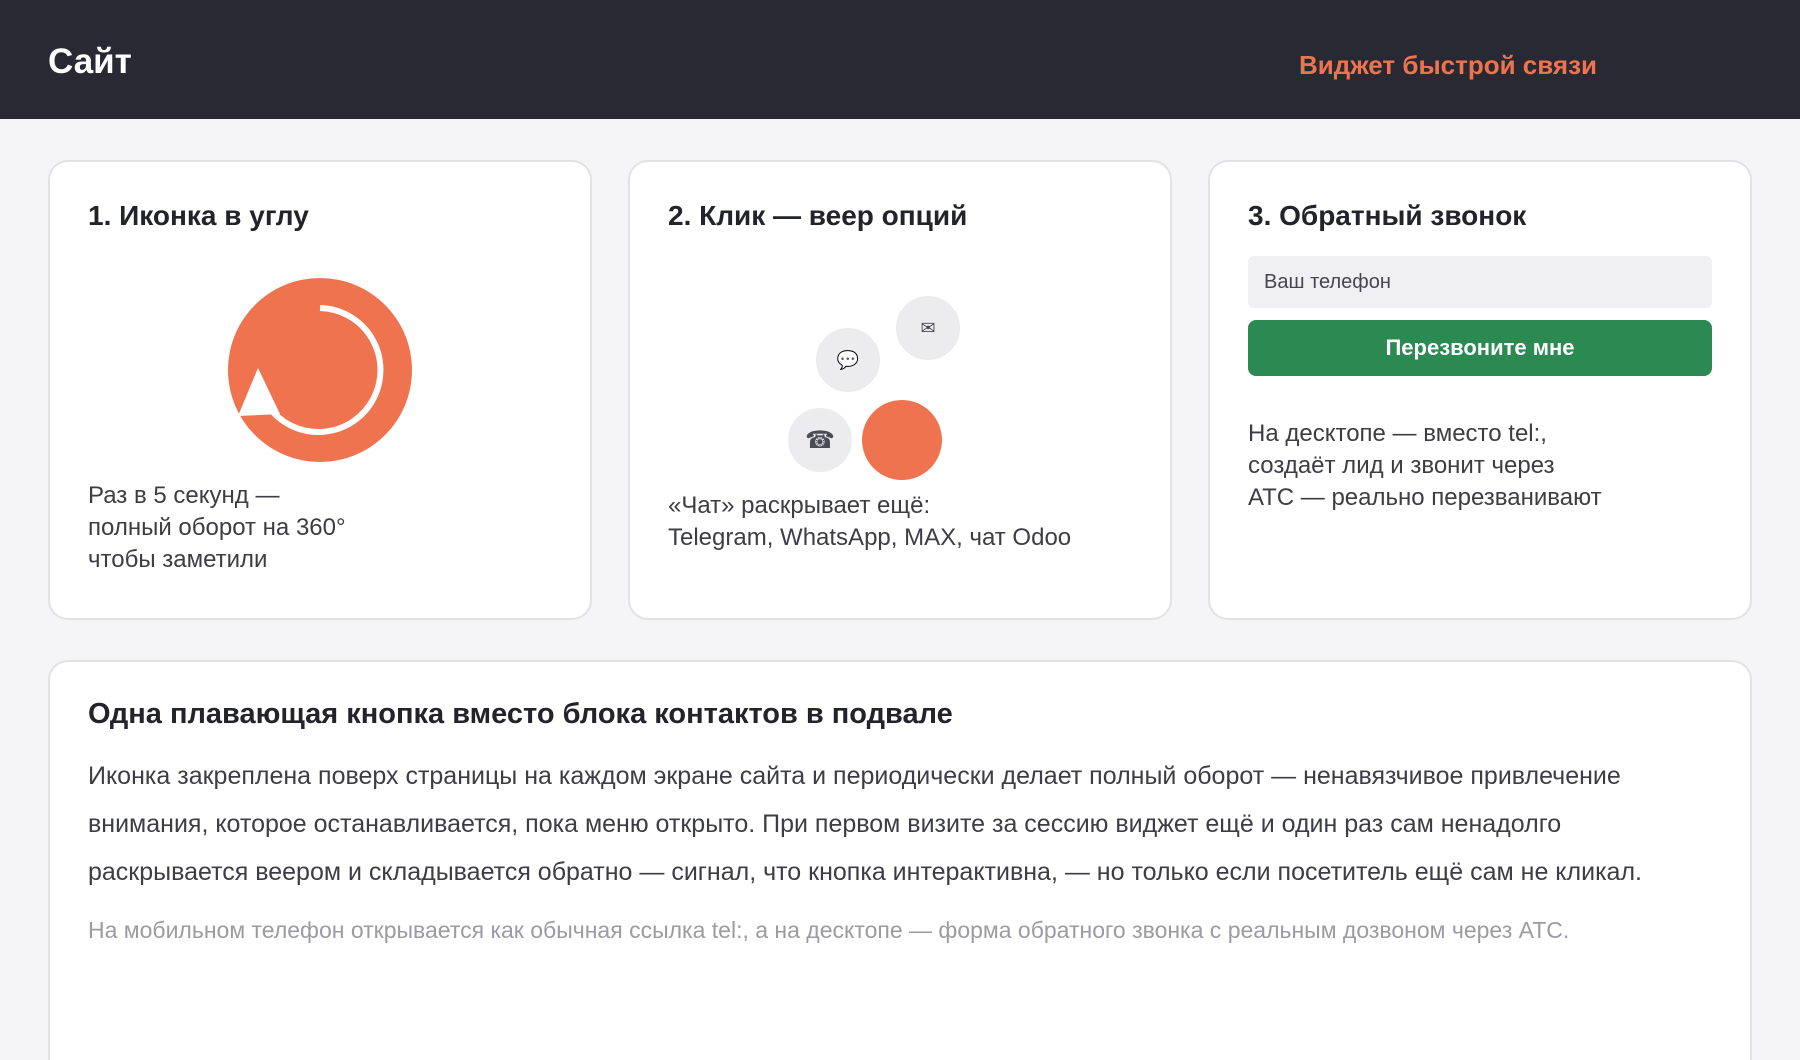 This screenshot has width=1800, height=1060. What do you see at coordinates (870, 537) in the screenshot?
I see `desc-line: Telegram, WhatsApp, MAX, чат Odoo` at bounding box center [870, 537].